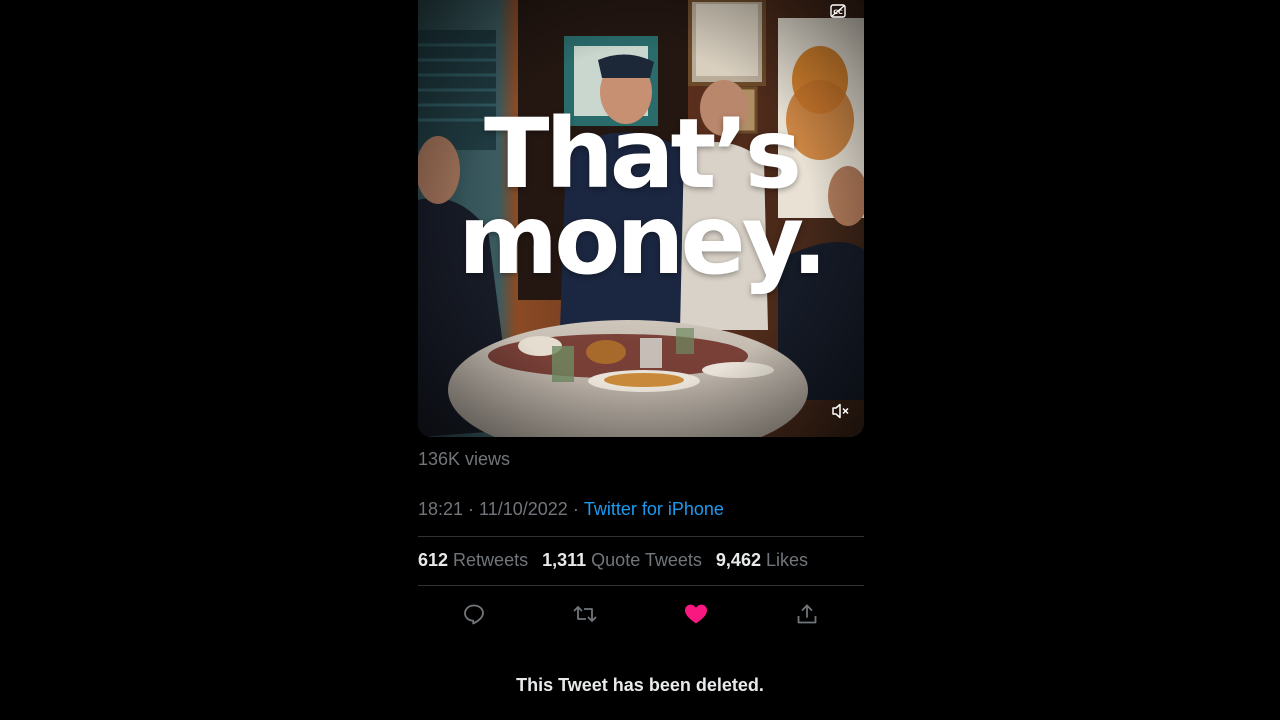 The height and width of the screenshot is (720, 1280). I want to click on like-button, so click(696, 614).